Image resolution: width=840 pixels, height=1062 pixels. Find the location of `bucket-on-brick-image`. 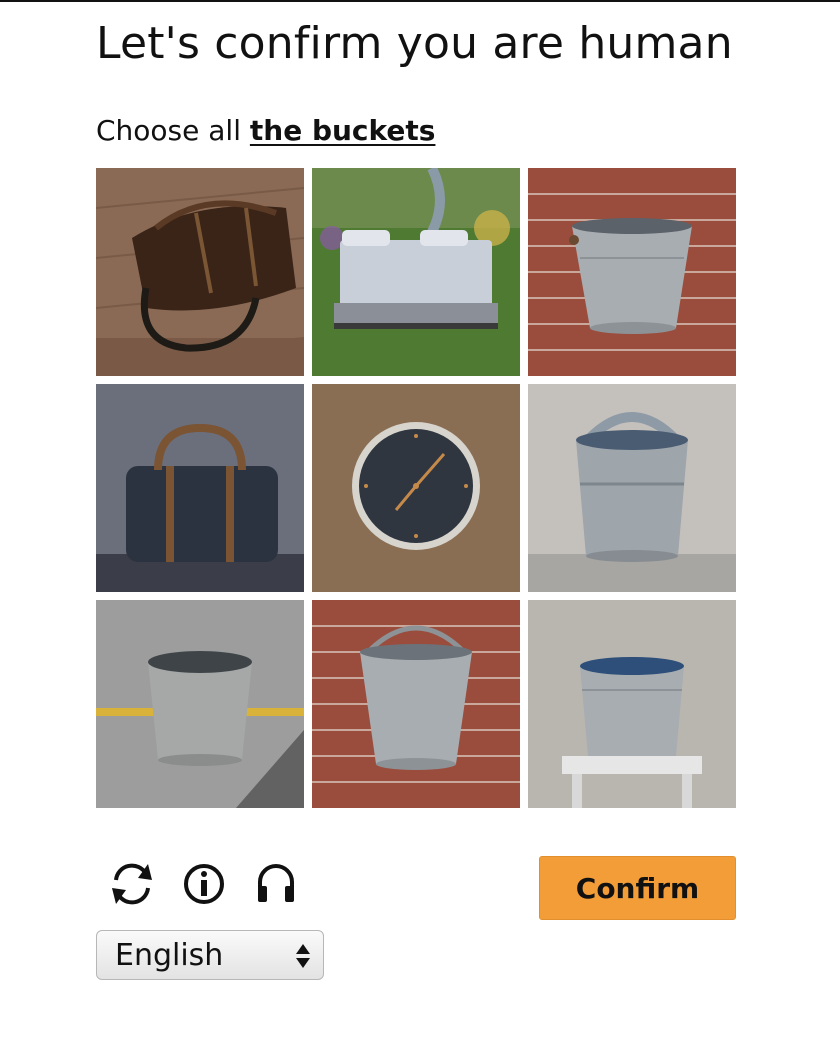

bucket-on-brick-image is located at coordinates (632, 272).